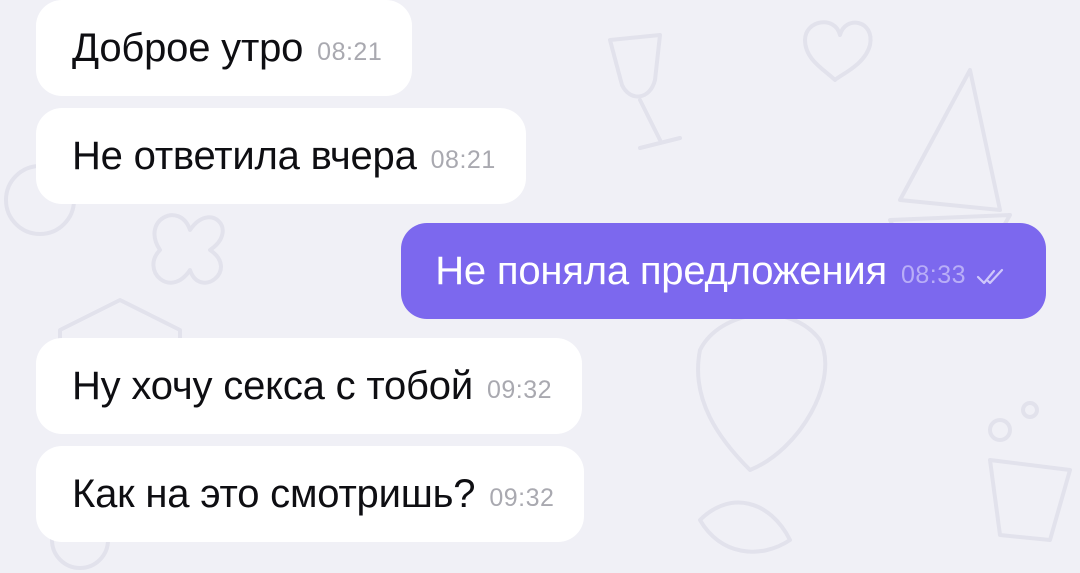 This screenshot has height=573, width=1080. What do you see at coordinates (745, 527) in the screenshot?
I see `leaf-doodle` at bounding box center [745, 527].